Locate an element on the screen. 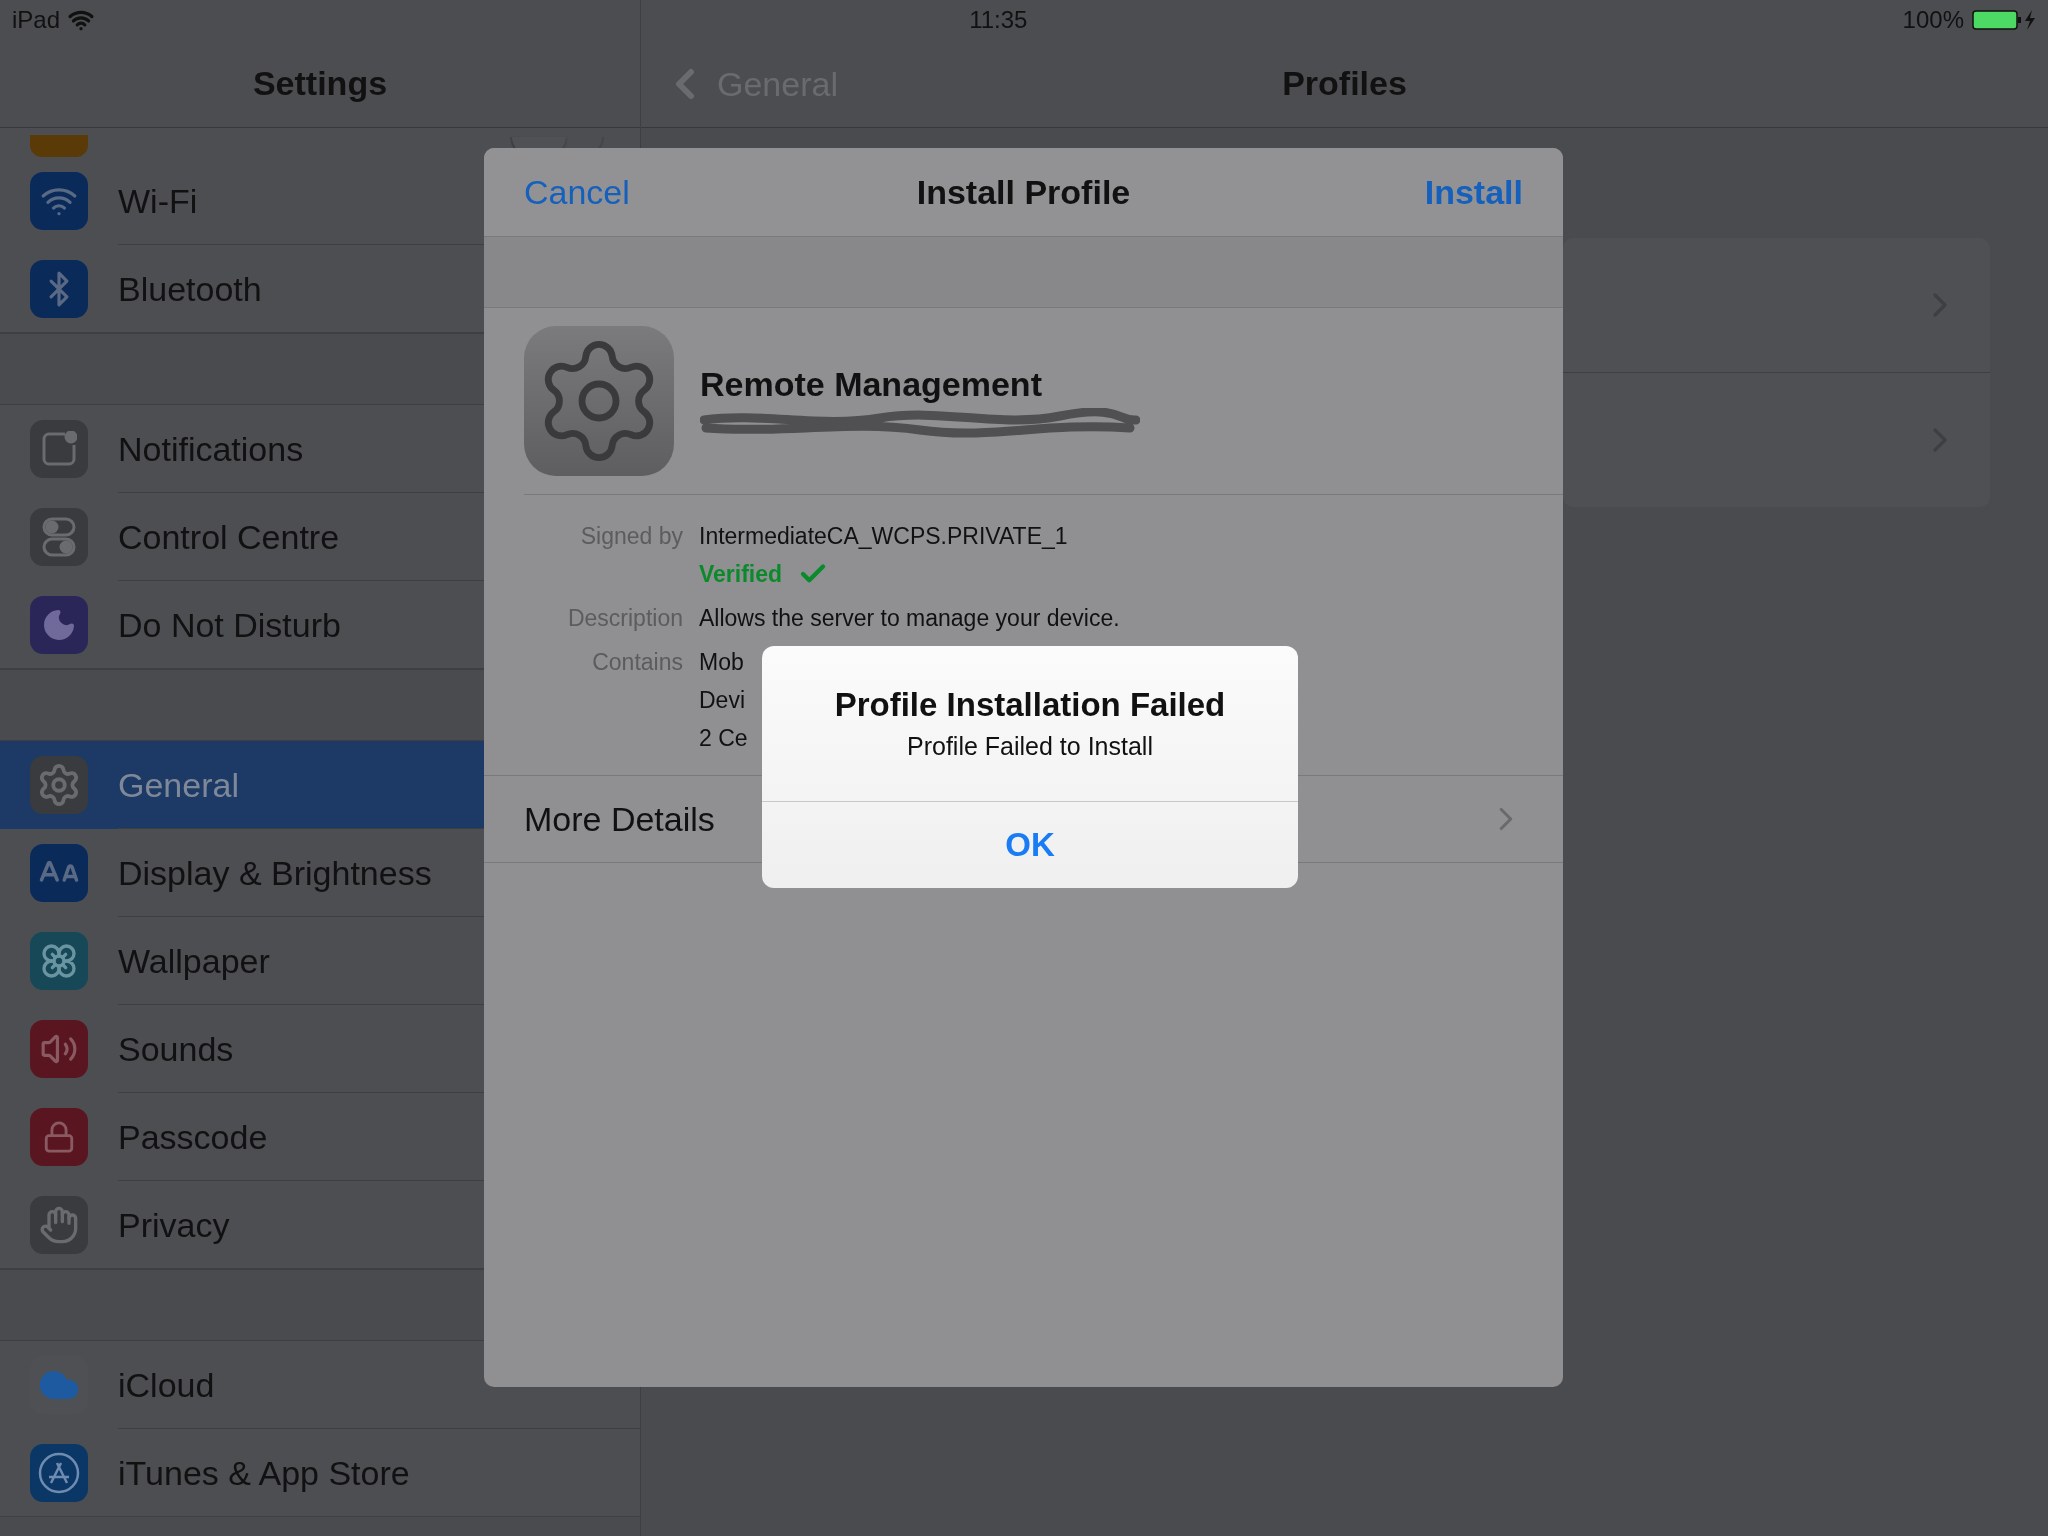  gear-icon is located at coordinates (599, 401).